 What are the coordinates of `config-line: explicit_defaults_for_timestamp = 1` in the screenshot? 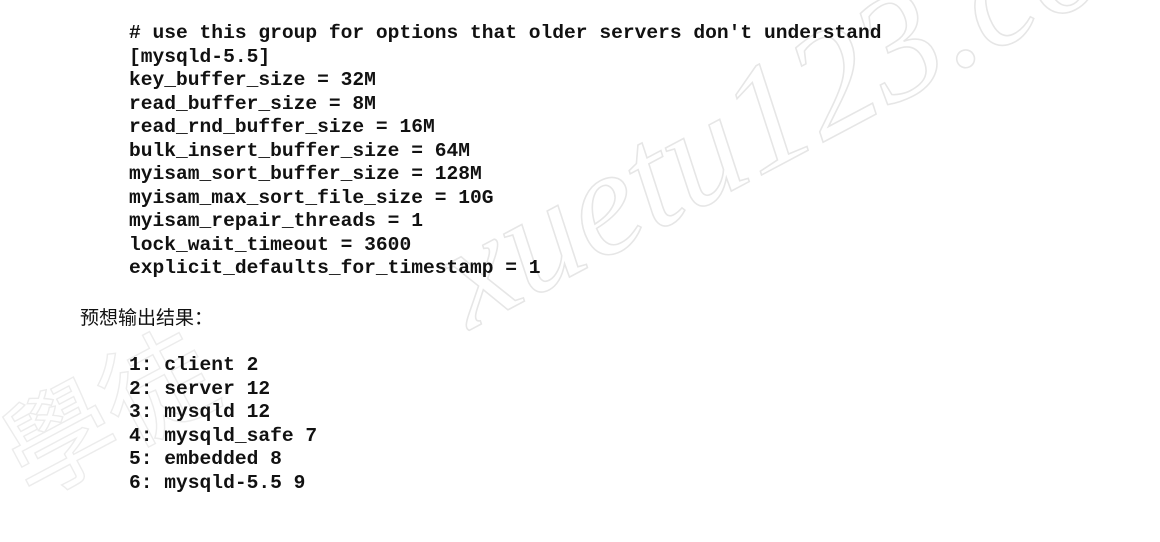 It's located at (335, 268).